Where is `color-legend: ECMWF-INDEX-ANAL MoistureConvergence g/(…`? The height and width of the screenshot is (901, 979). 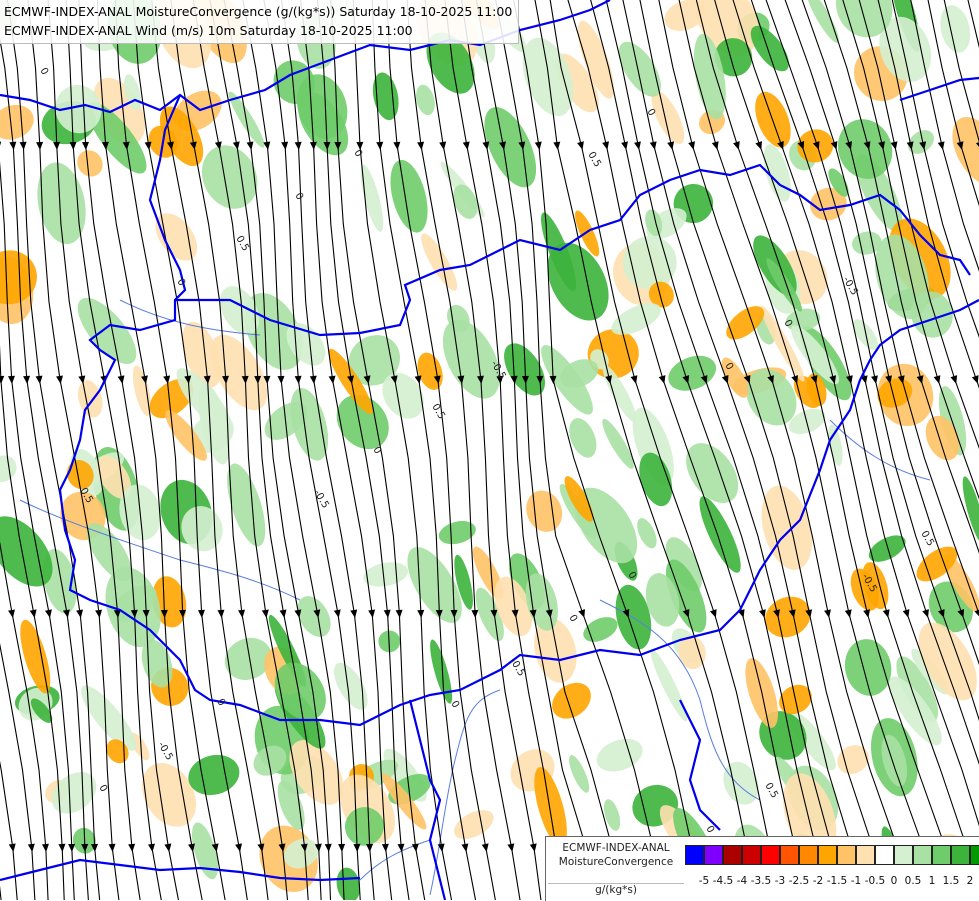
color-legend: ECMWF-INDEX-ANAL MoistureConvergence g/(… is located at coordinates (762, 868).